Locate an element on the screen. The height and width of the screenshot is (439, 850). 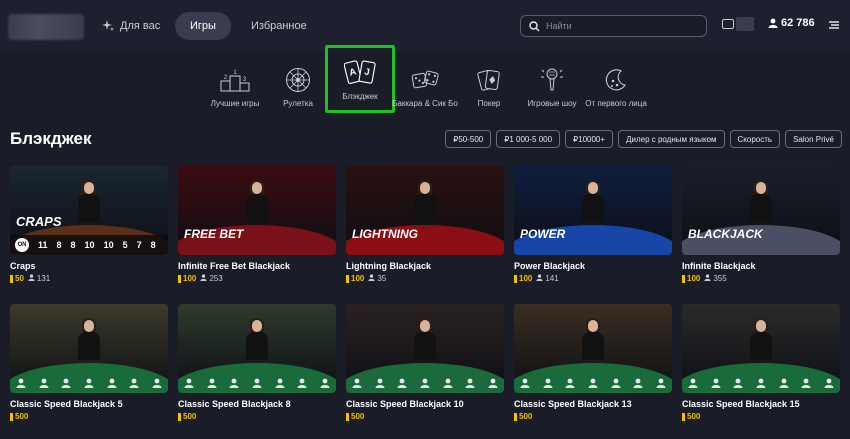
game-title: Classic Speed Blackjack 15 is located at coordinates (761, 404).